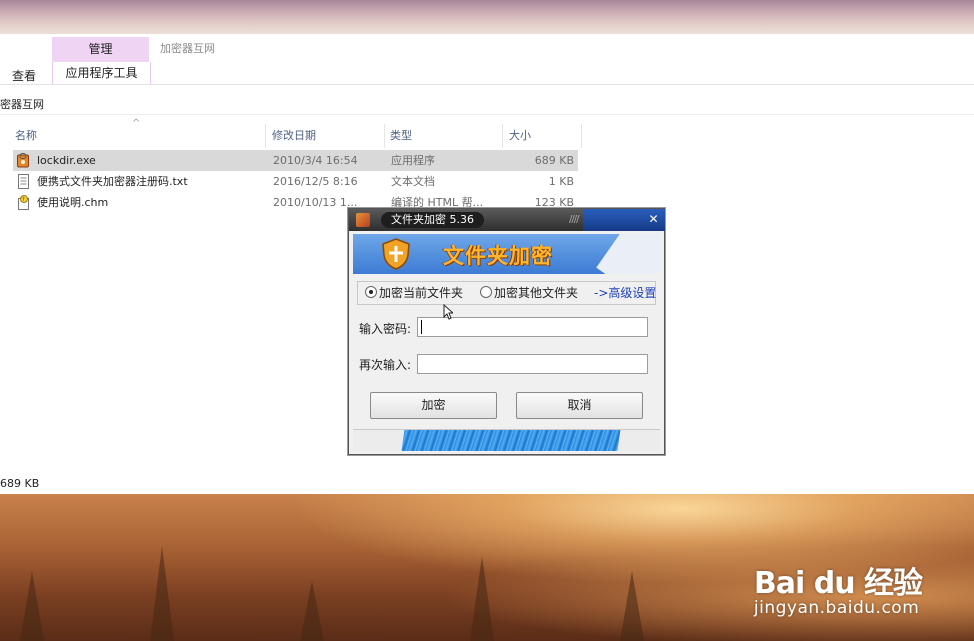 This screenshot has width=974, height=641. I want to click on file-size: 689 KB, so click(554, 160).